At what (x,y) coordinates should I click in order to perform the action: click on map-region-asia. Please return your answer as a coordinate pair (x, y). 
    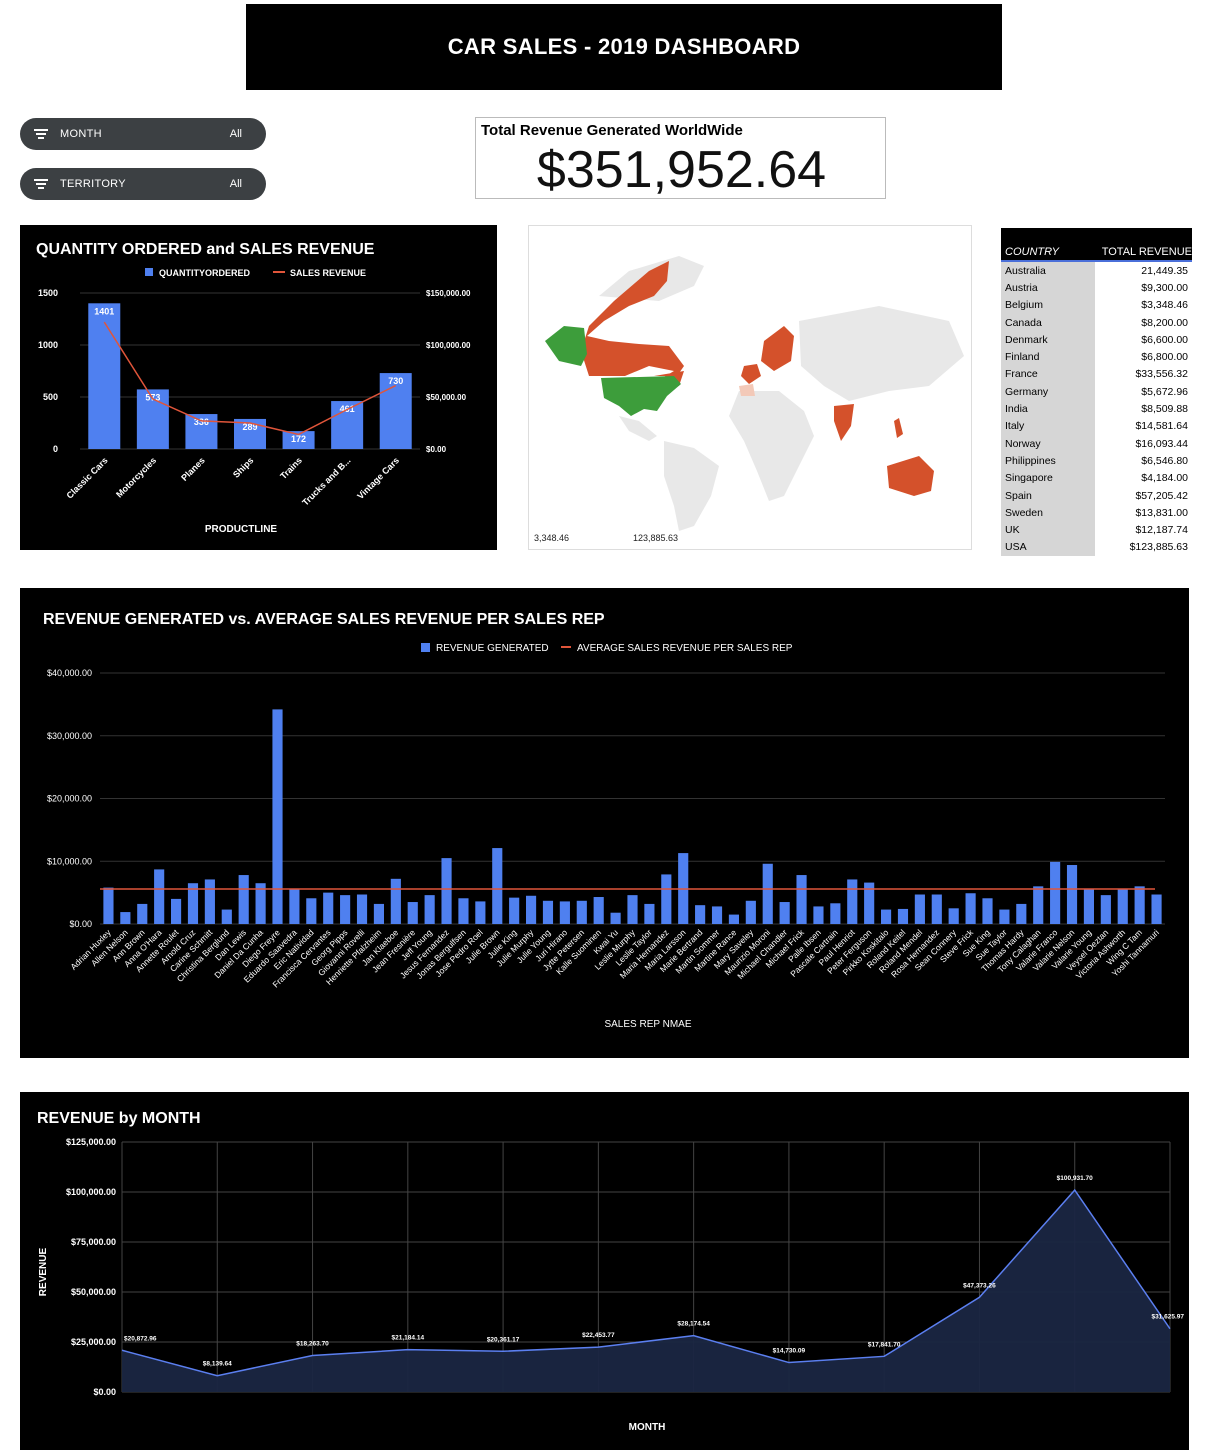
    Looking at the image, I should click on (881, 353).